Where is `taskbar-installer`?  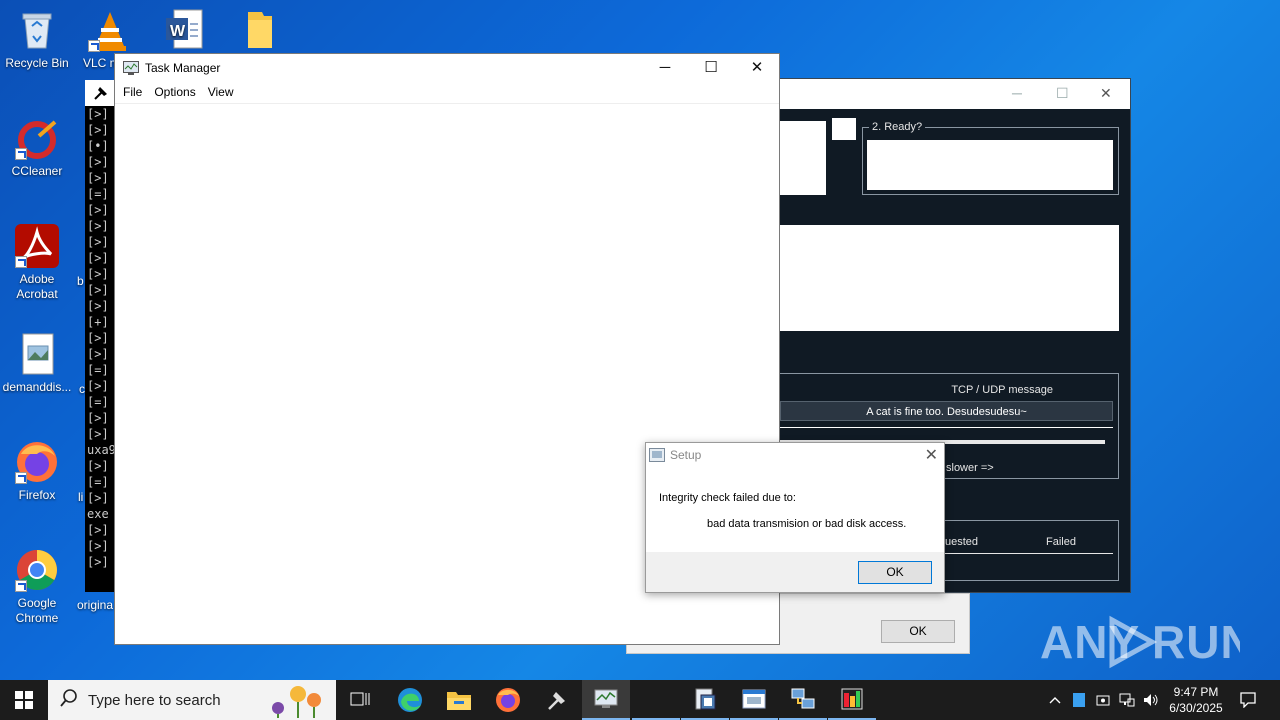
taskbar-installer is located at coordinates (705, 700).